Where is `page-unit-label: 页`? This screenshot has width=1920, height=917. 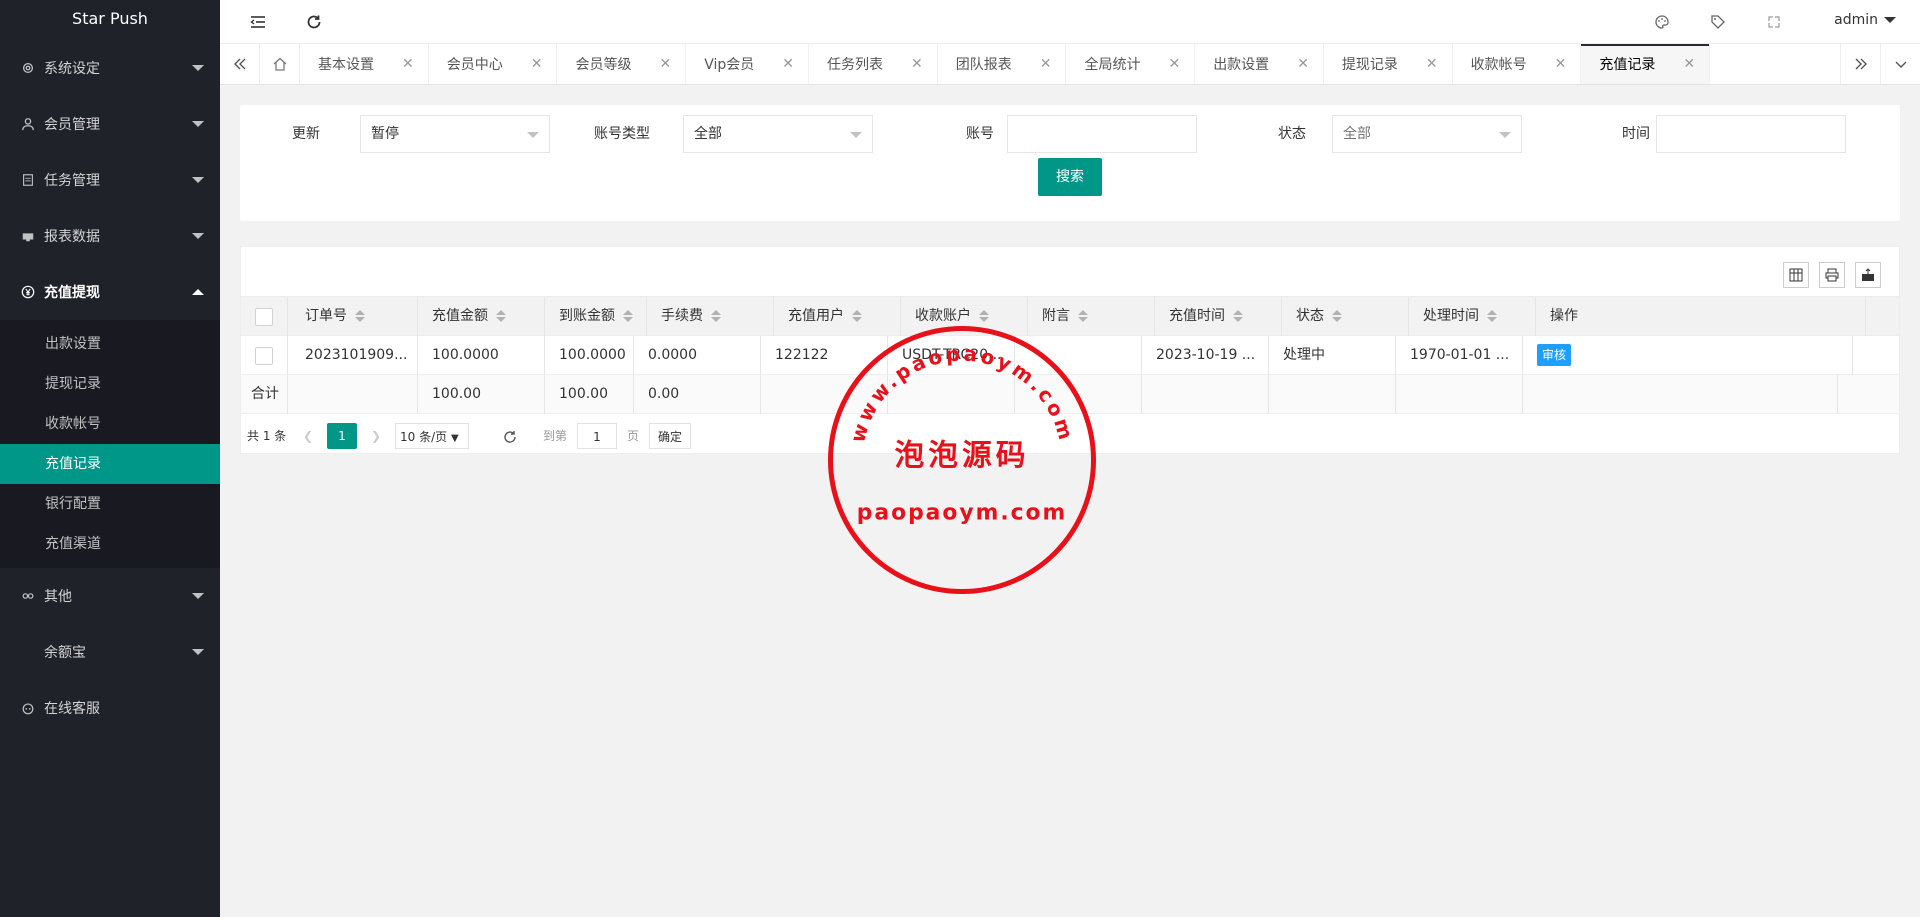 page-unit-label: 页 is located at coordinates (633, 436).